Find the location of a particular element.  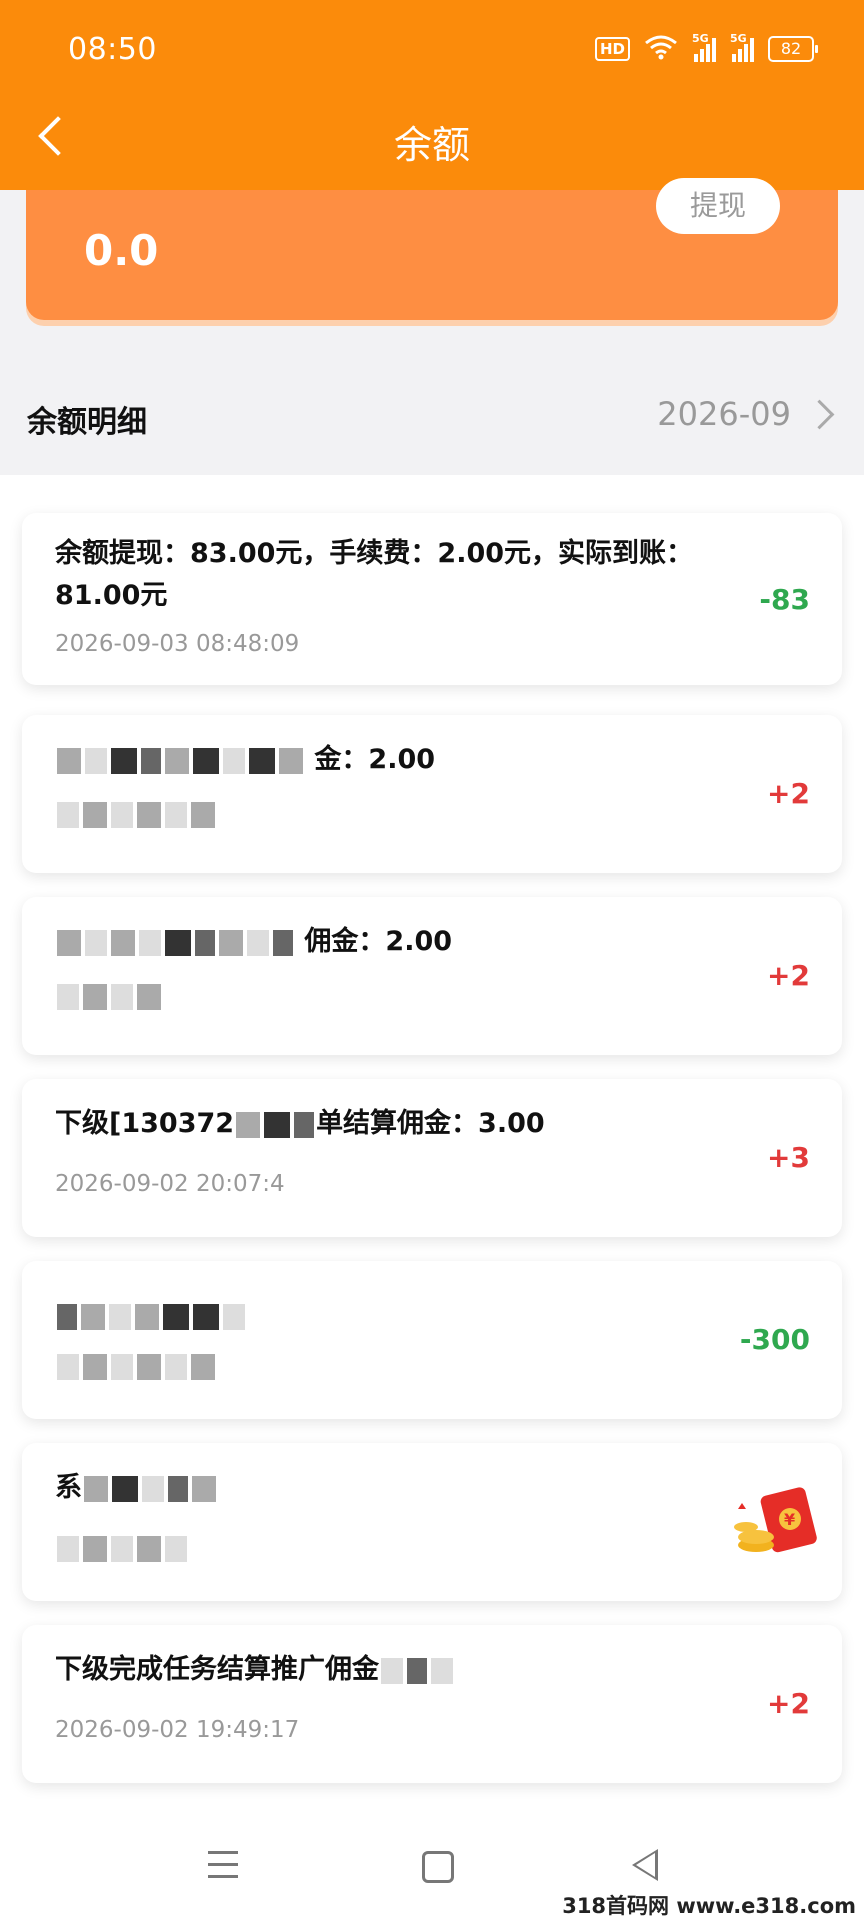

record-time: 2026-09-02 19:49:17 is located at coordinates (177, 1730).